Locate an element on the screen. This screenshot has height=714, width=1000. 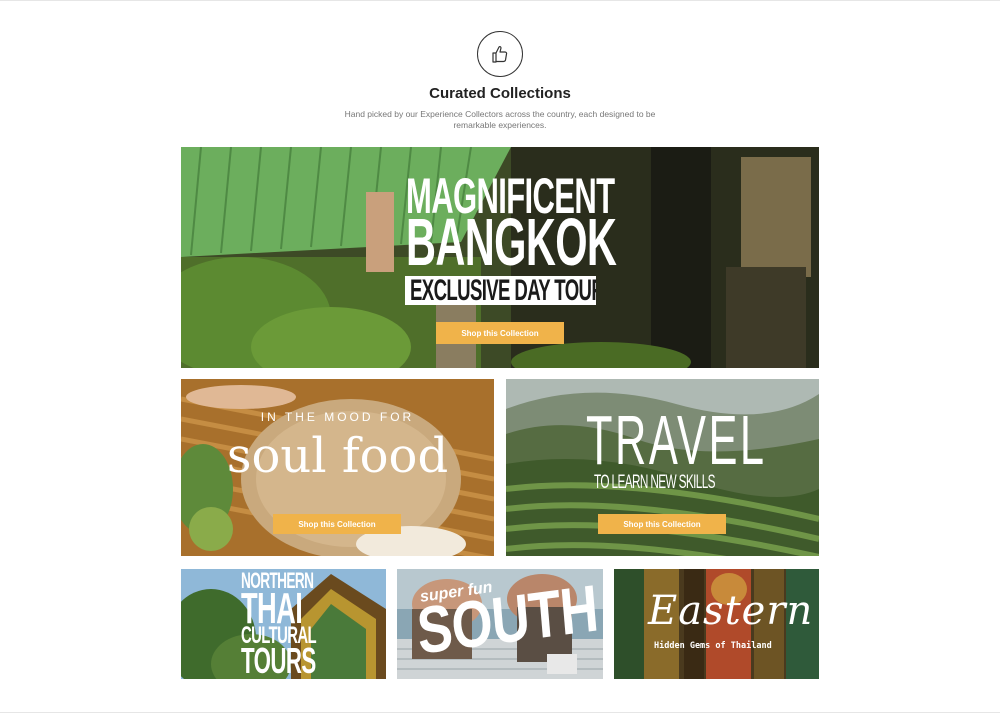
travel-tagline: TO LEARN NEW SKILLS is located at coordinates (655, 482).